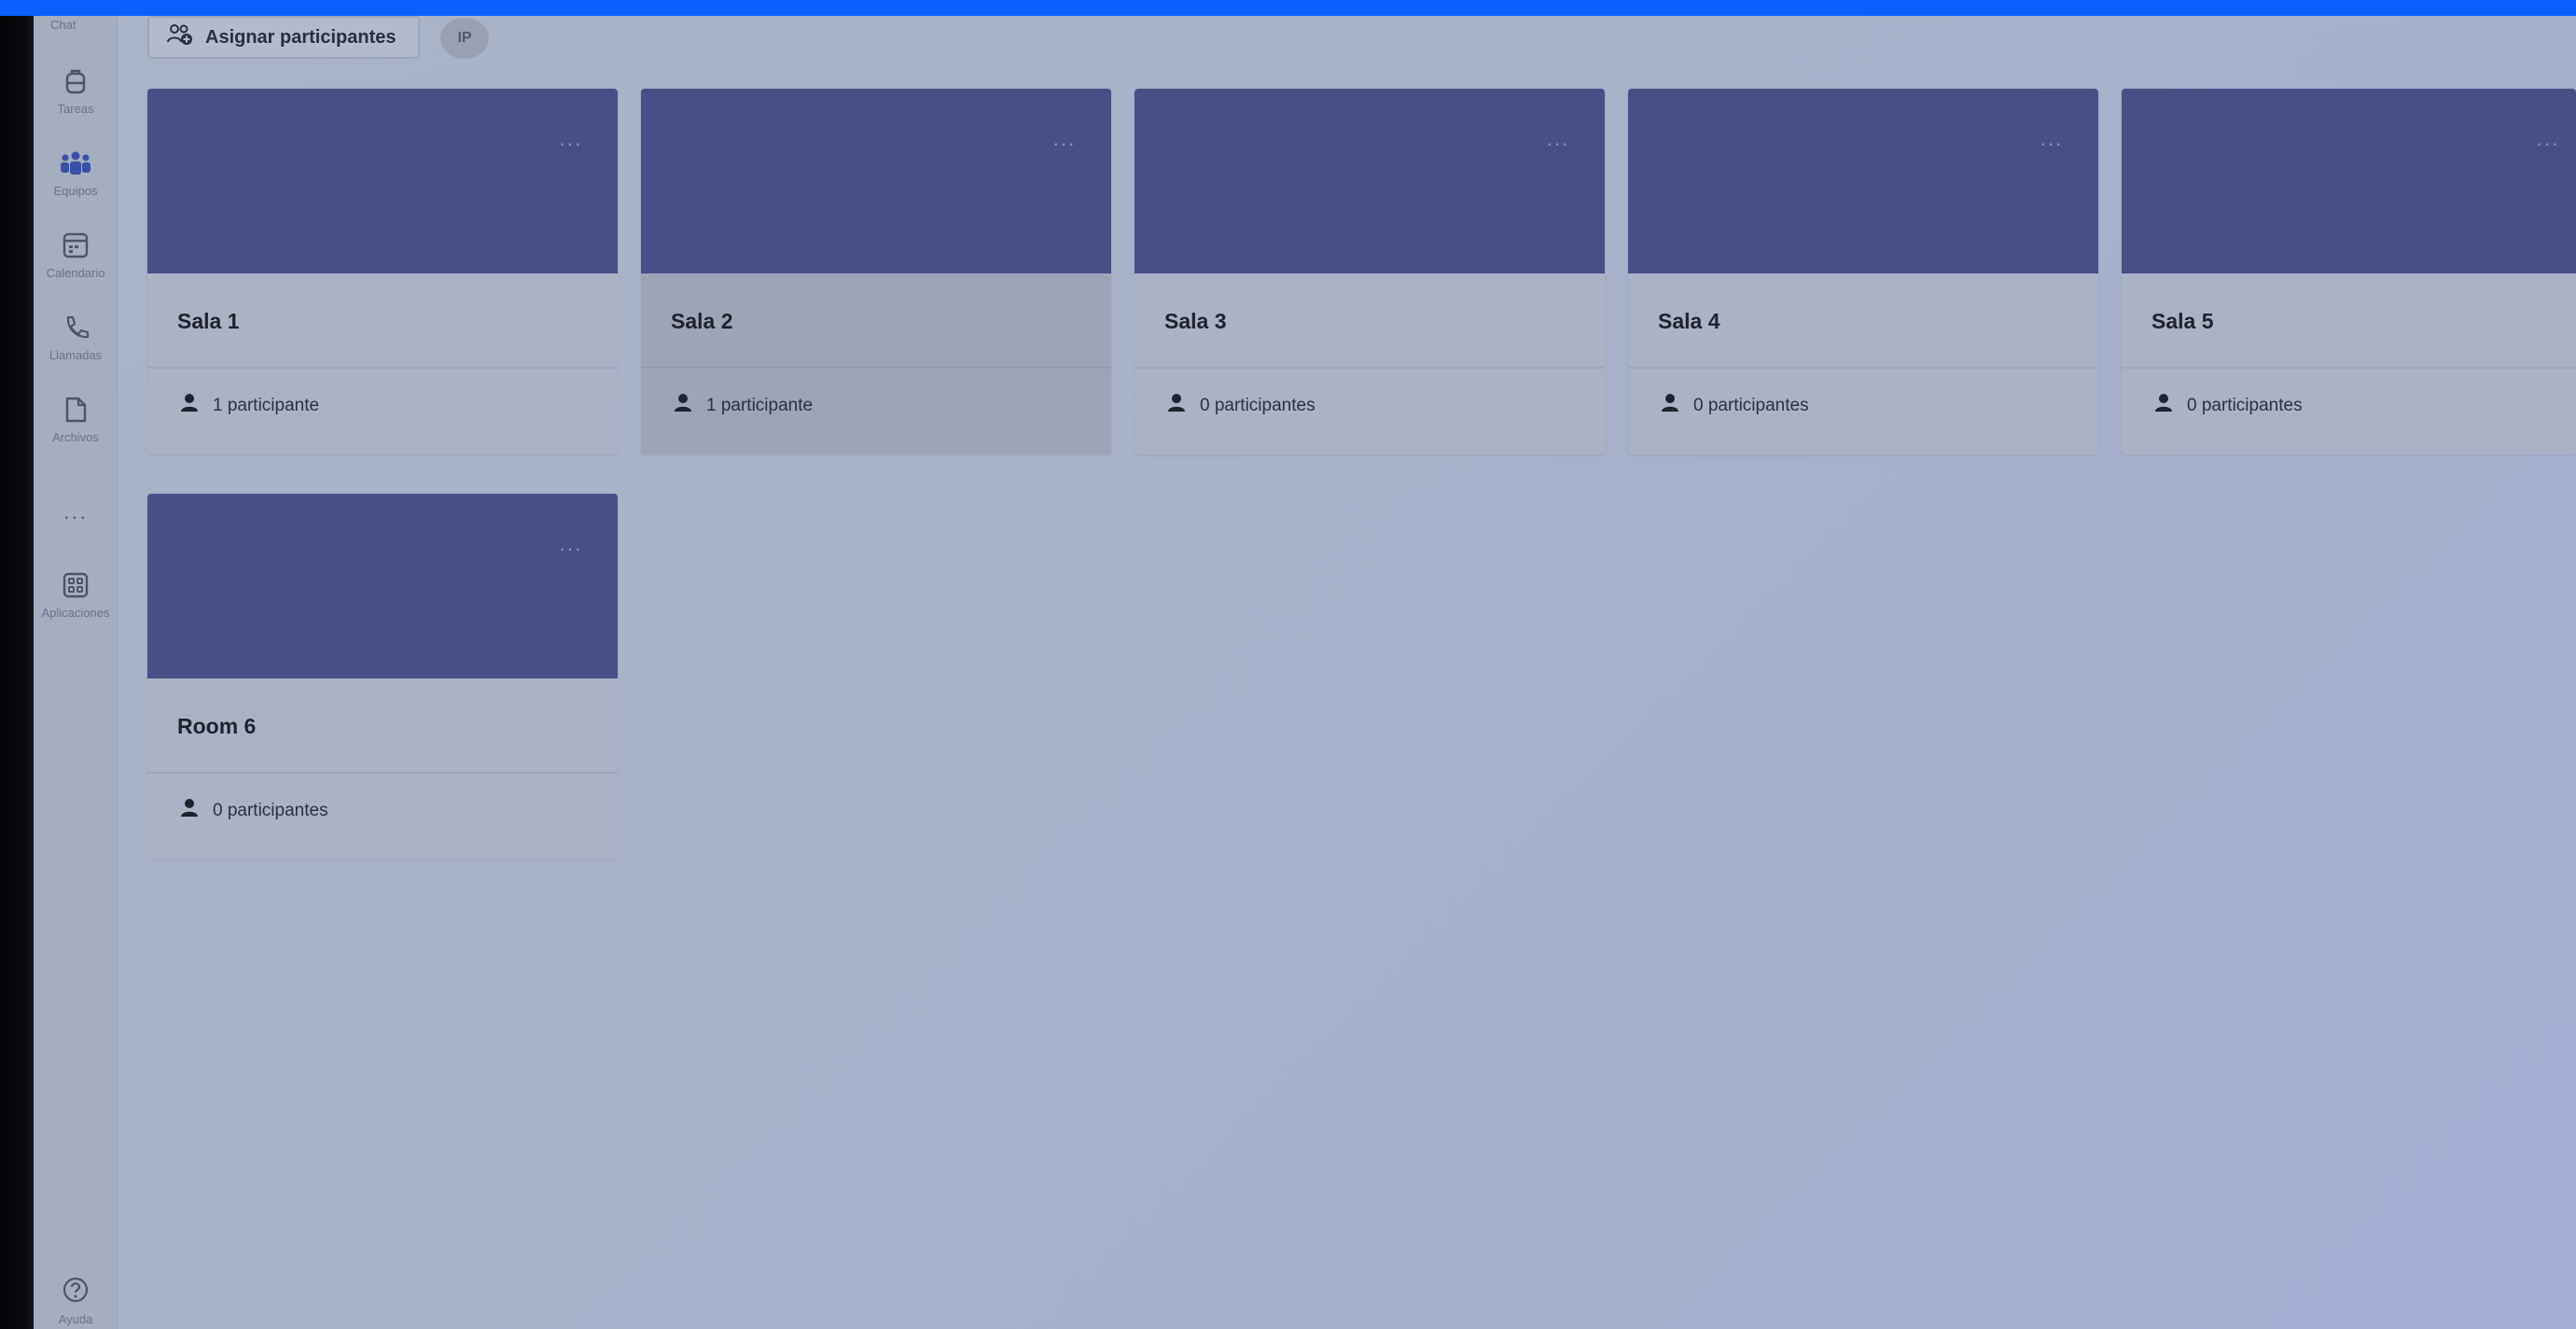 The height and width of the screenshot is (1329, 2576). I want to click on rail-item-archivos: Archivos, so click(76, 428).